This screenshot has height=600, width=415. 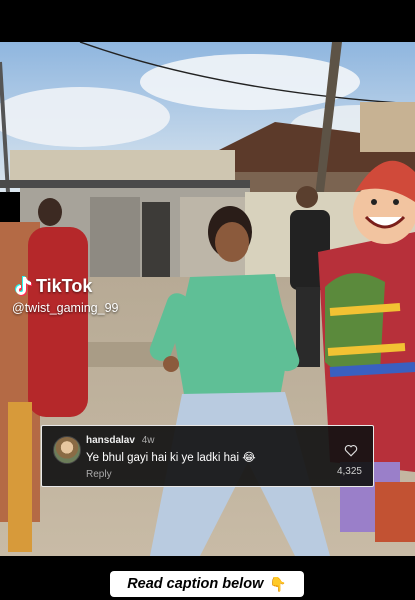 What do you see at coordinates (171, 458) in the screenshot?
I see `comment-text: Ye bhul gayi hai ki ye ladki hai 😂` at bounding box center [171, 458].